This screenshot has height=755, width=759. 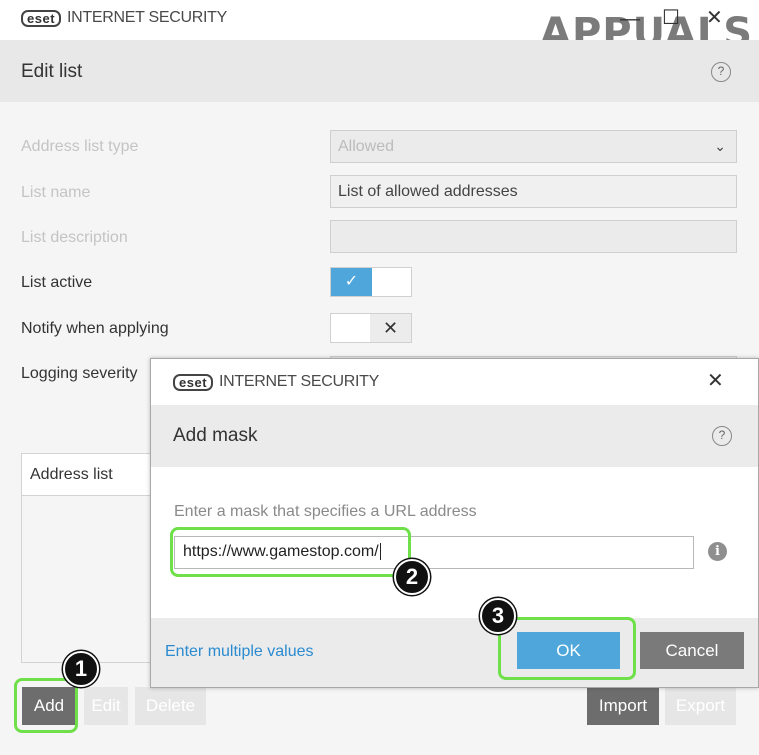 I want to click on address-list-type-label: Address list type, so click(x=80, y=146).